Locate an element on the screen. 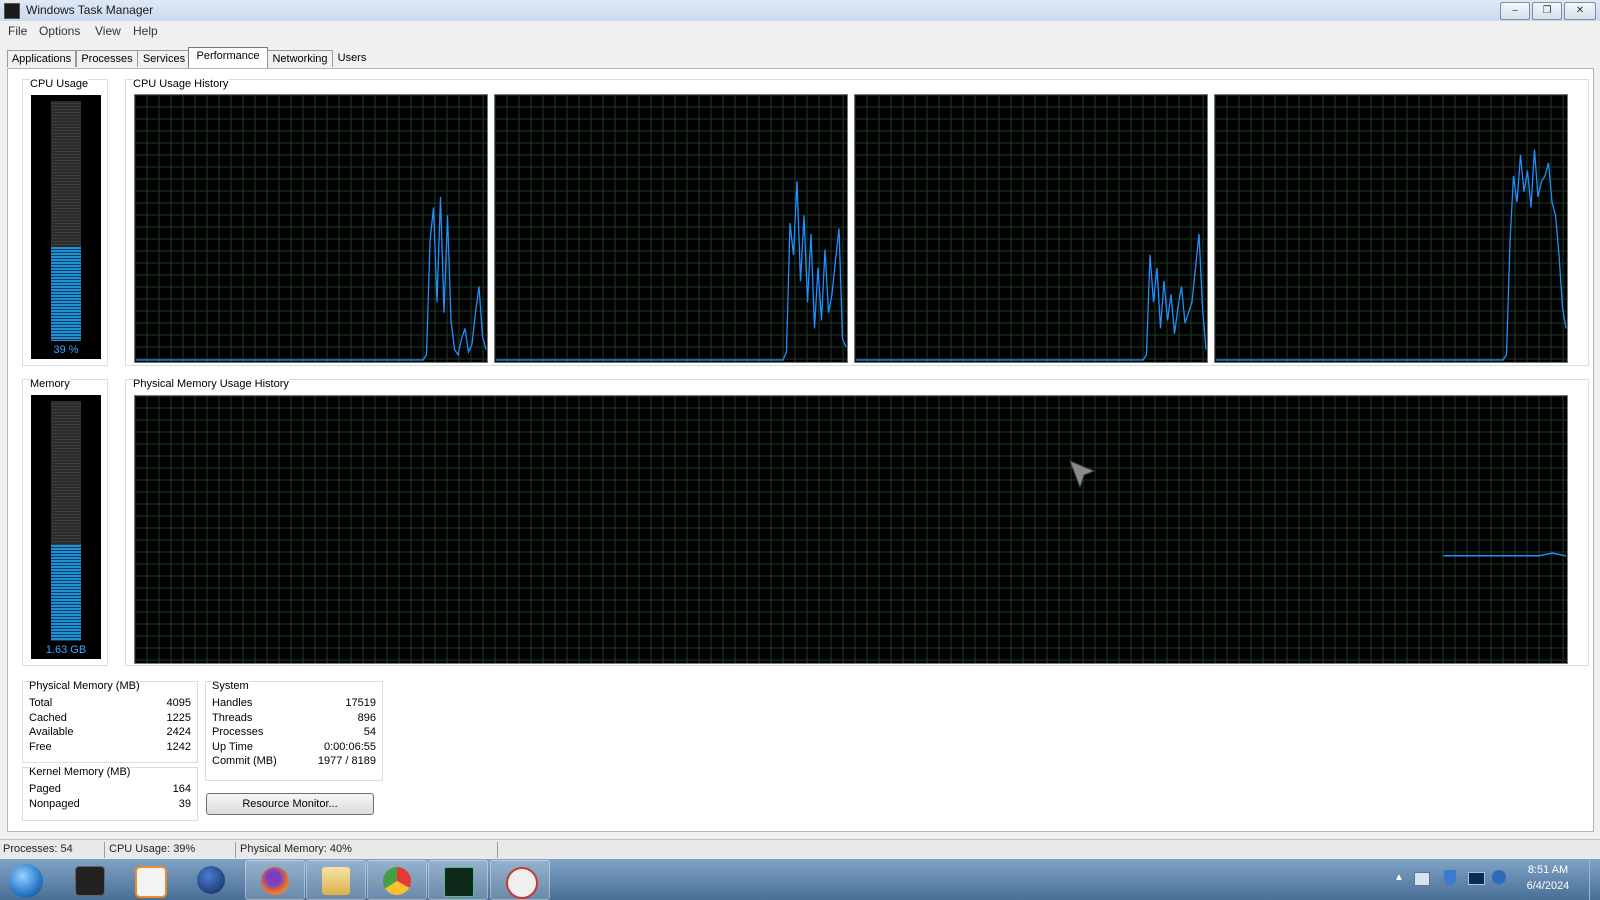 This screenshot has width=1600, height=900. clock-app-icon is located at coordinates (522, 883).